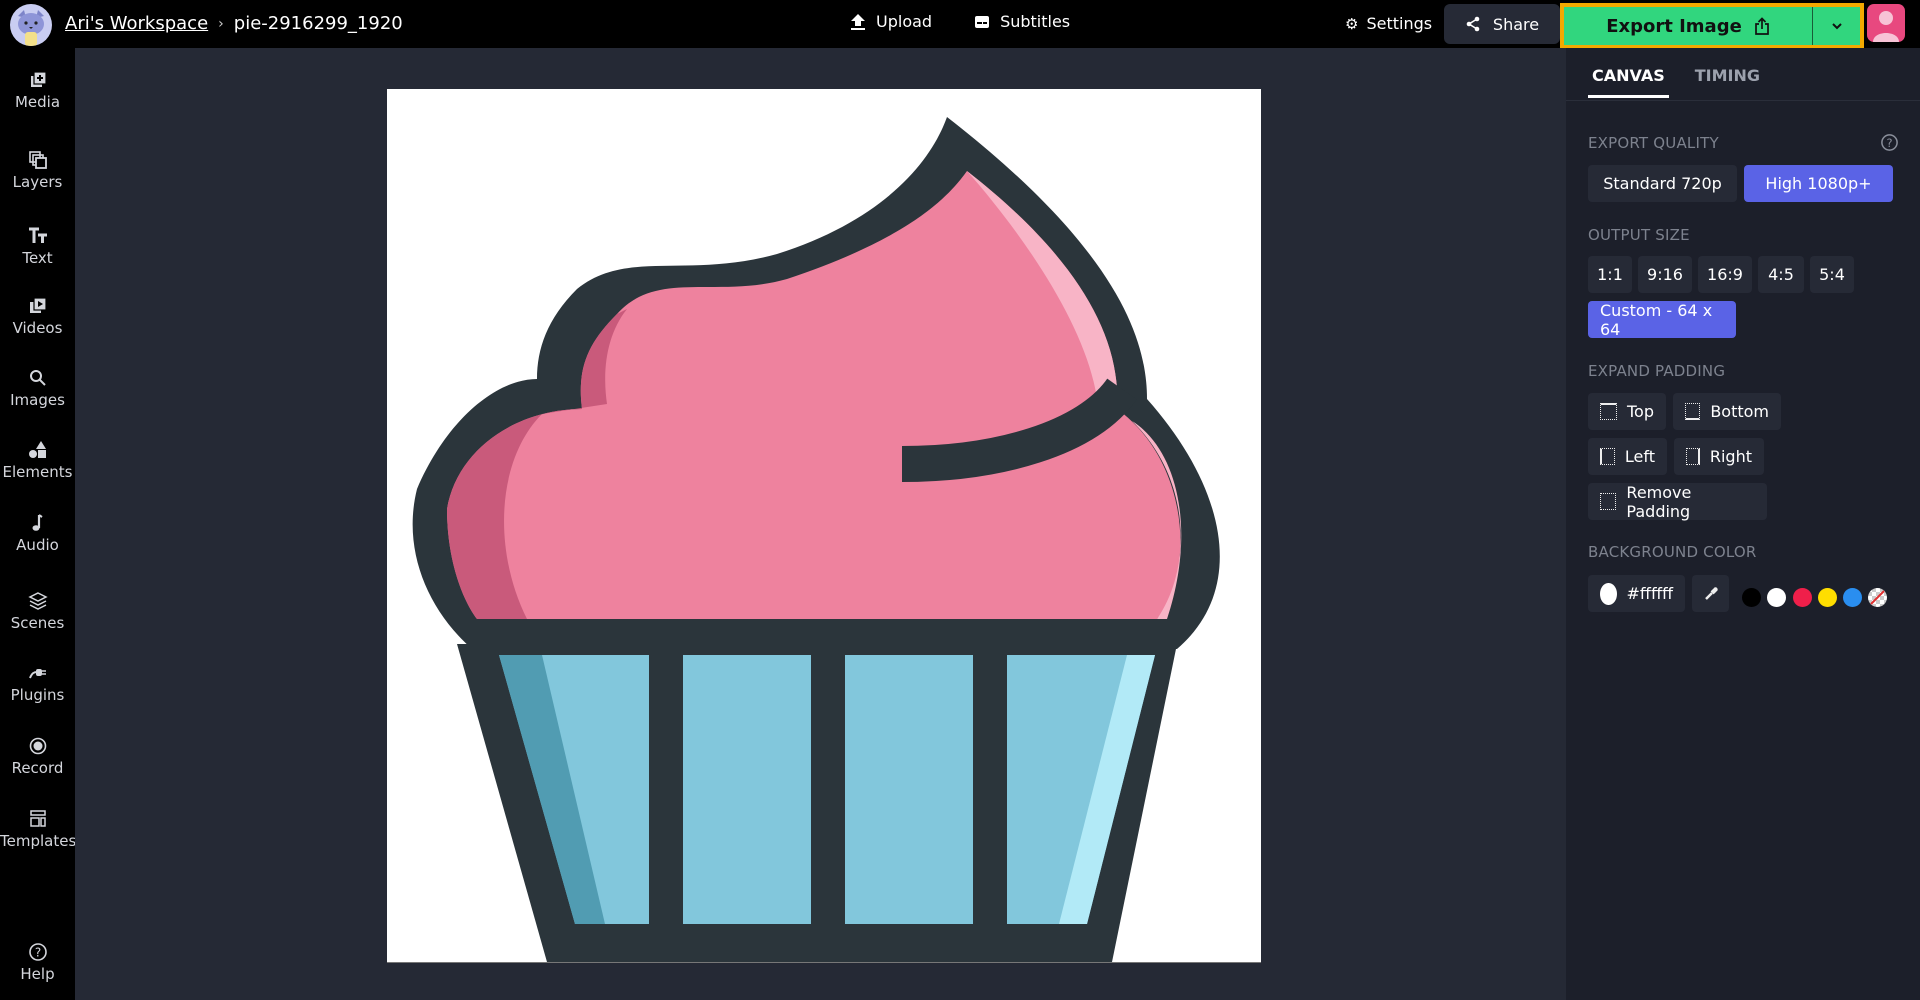  Describe the element at coordinates (37, 974) in the screenshot. I see `help-label: Help` at that location.